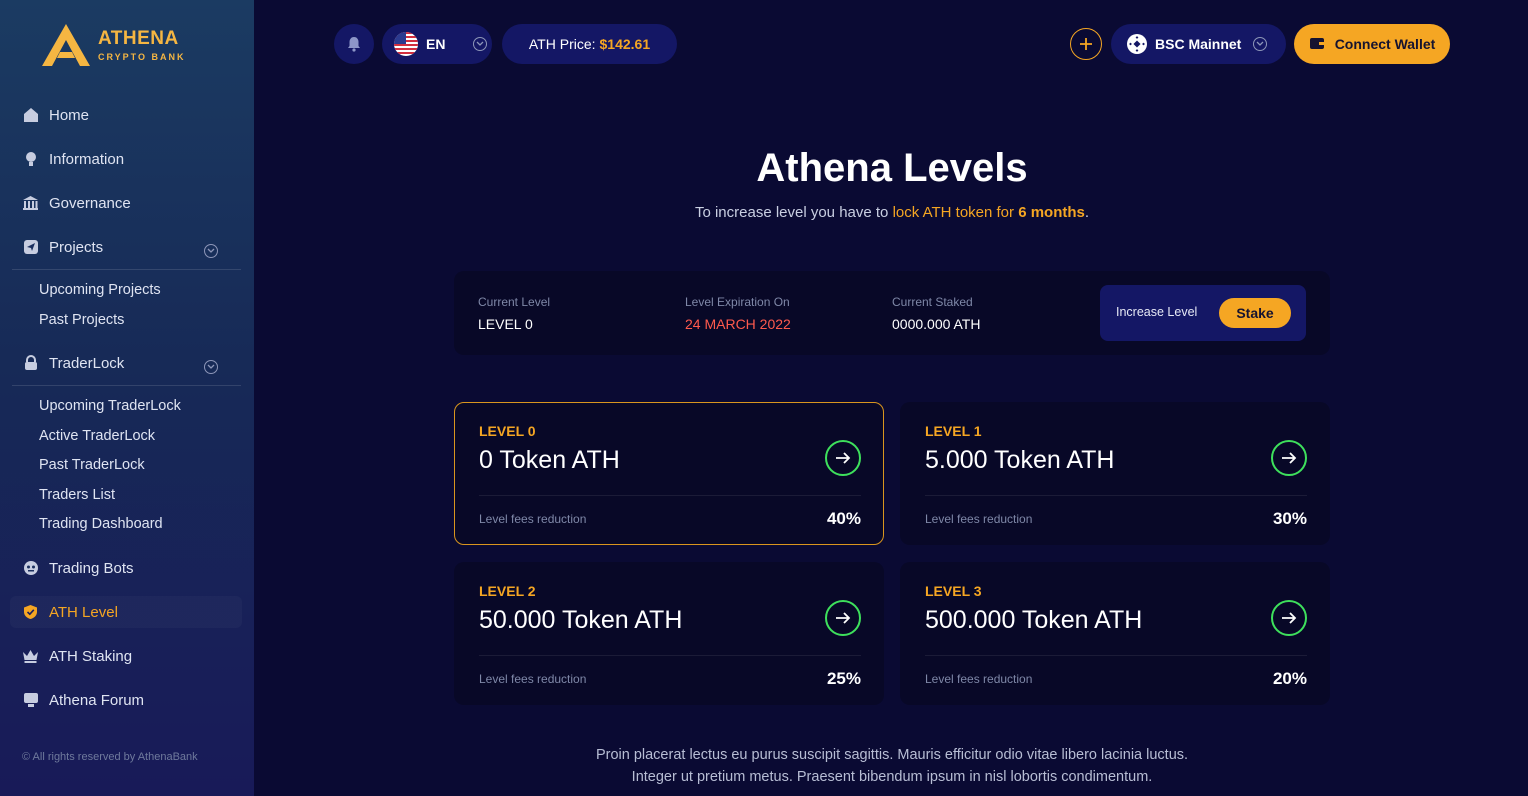 Image resolution: width=1528 pixels, height=796 pixels. Describe the element at coordinates (30, 203) in the screenshot. I see `bank-icon` at that location.